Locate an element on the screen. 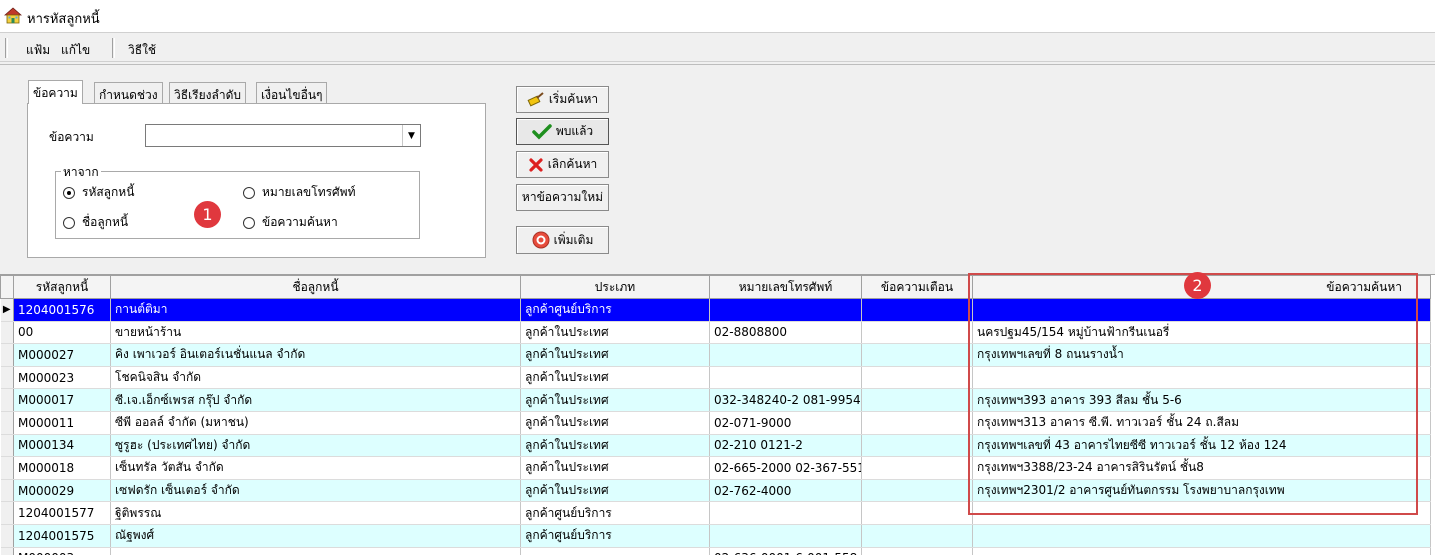  table-cell: โชคนิจสิน จำกัด is located at coordinates (315, 378).